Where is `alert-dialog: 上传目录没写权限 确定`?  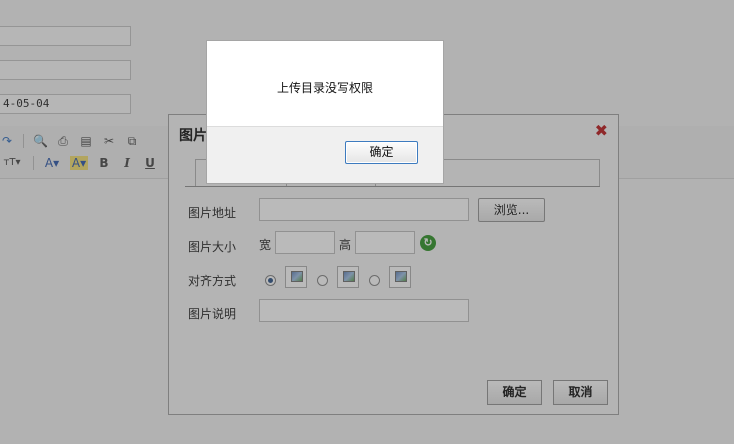 alert-dialog: 上传目录没写权限 确定 is located at coordinates (325, 112).